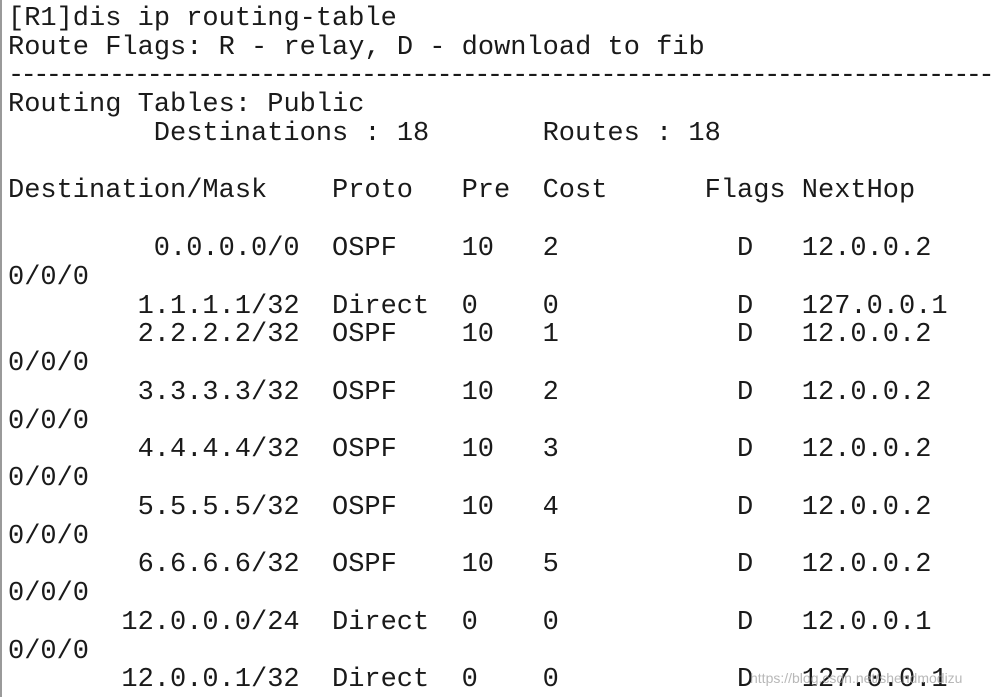 Image resolution: width=1000 pixels, height=697 pixels. Describe the element at coordinates (631, 134) in the screenshot. I see `routes-count: Routes : 18` at that location.